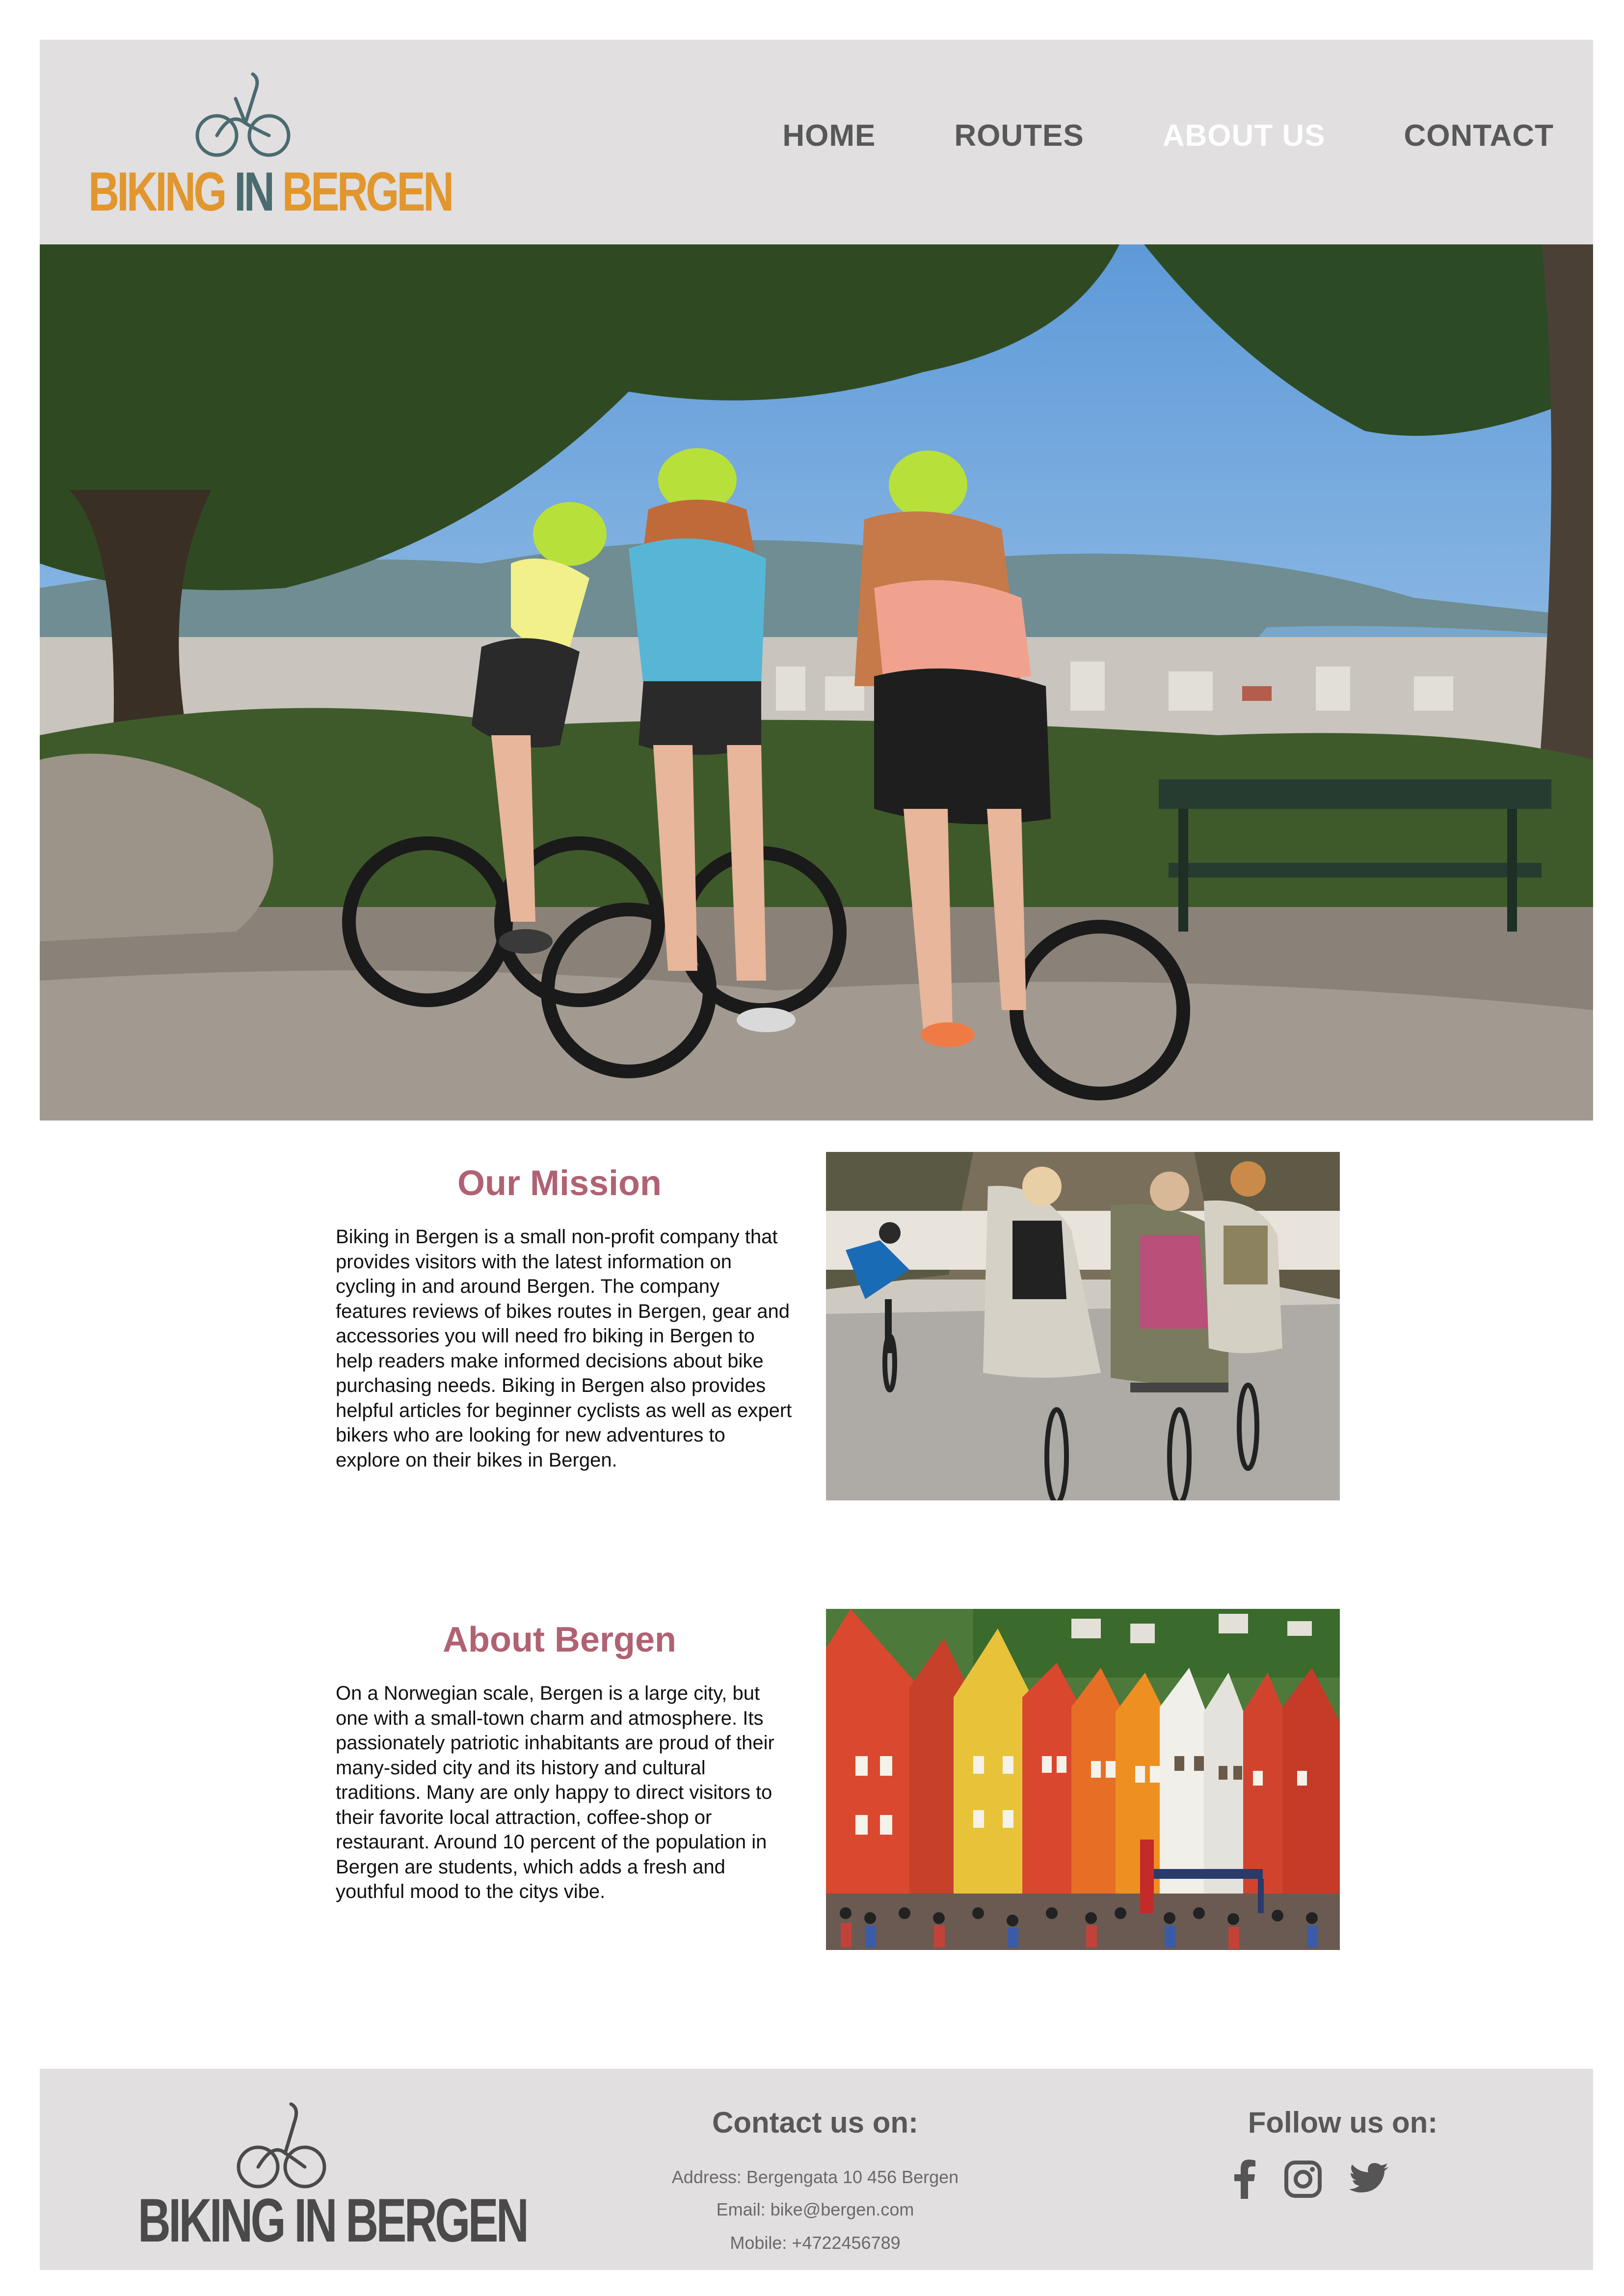 The width and height of the screenshot is (1624, 2296). I want to click on social-links, so click(1310, 2181).